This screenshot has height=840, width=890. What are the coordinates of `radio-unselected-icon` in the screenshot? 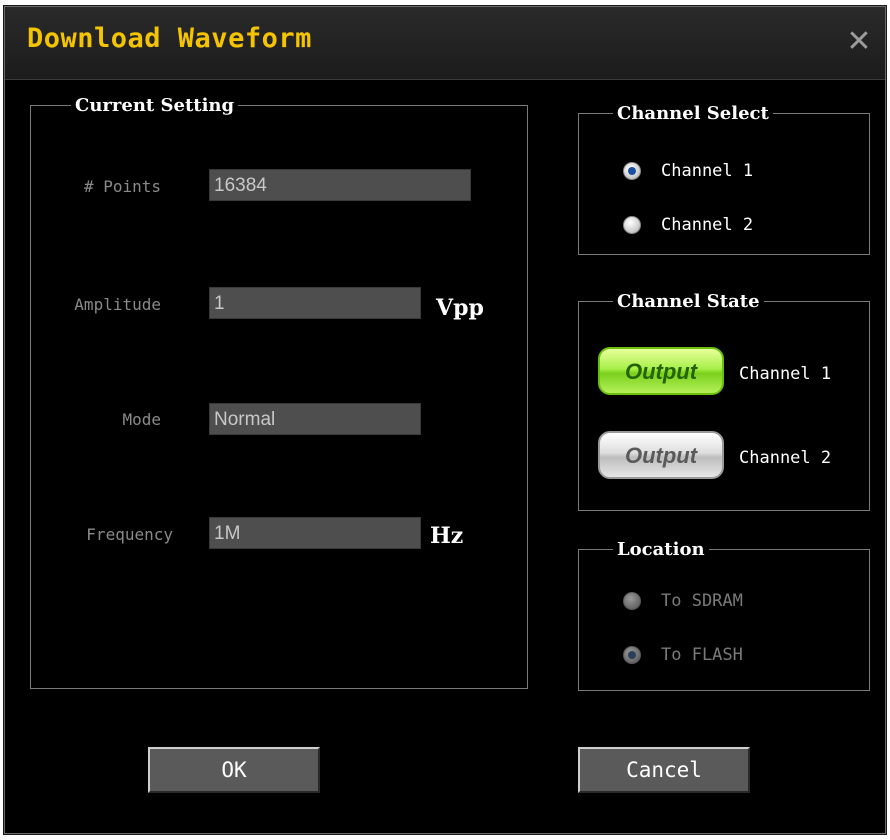 It's located at (632, 225).